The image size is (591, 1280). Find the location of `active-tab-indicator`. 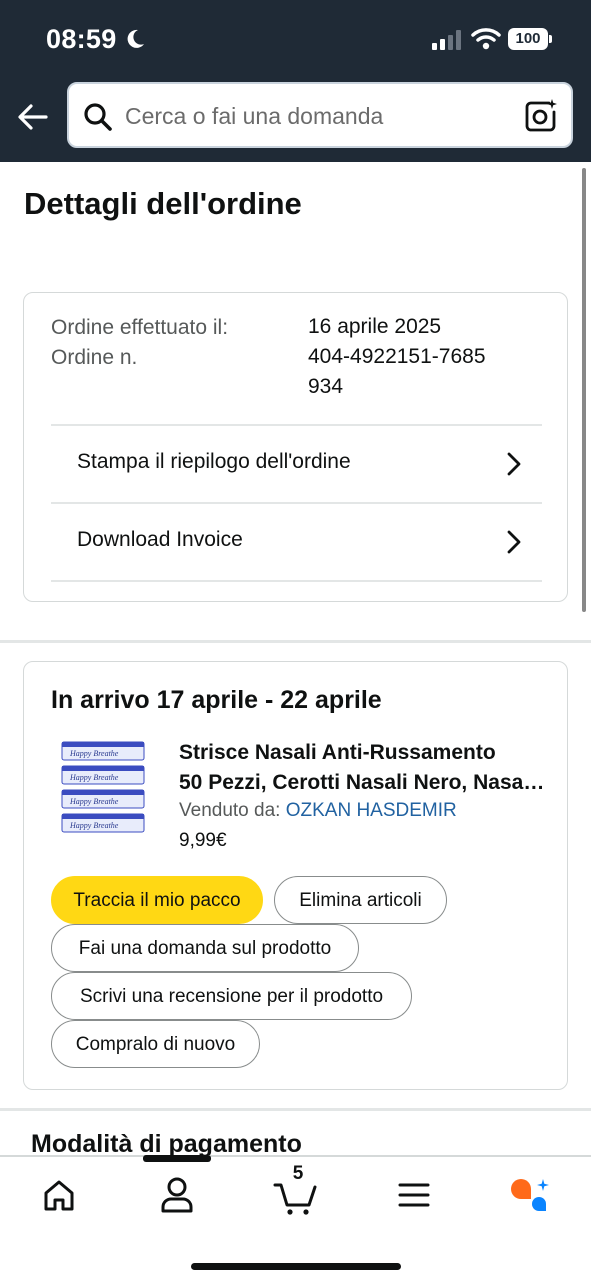

active-tab-indicator is located at coordinates (177, 1158).